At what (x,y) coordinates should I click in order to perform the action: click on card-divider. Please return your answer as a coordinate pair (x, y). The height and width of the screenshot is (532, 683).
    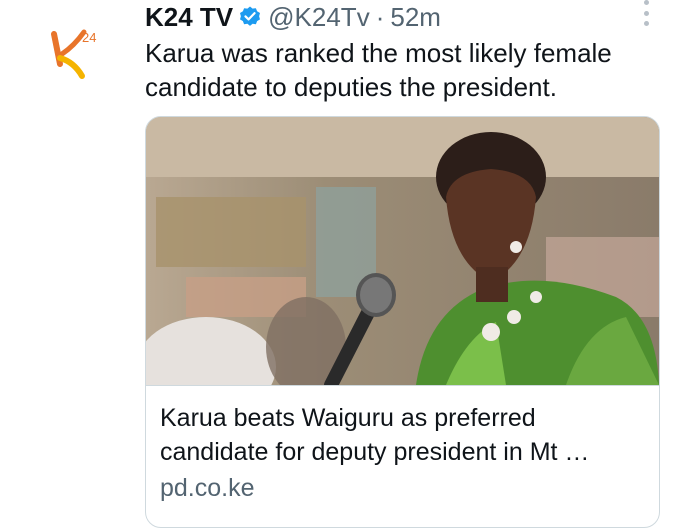
    Looking at the image, I should click on (402, 385).